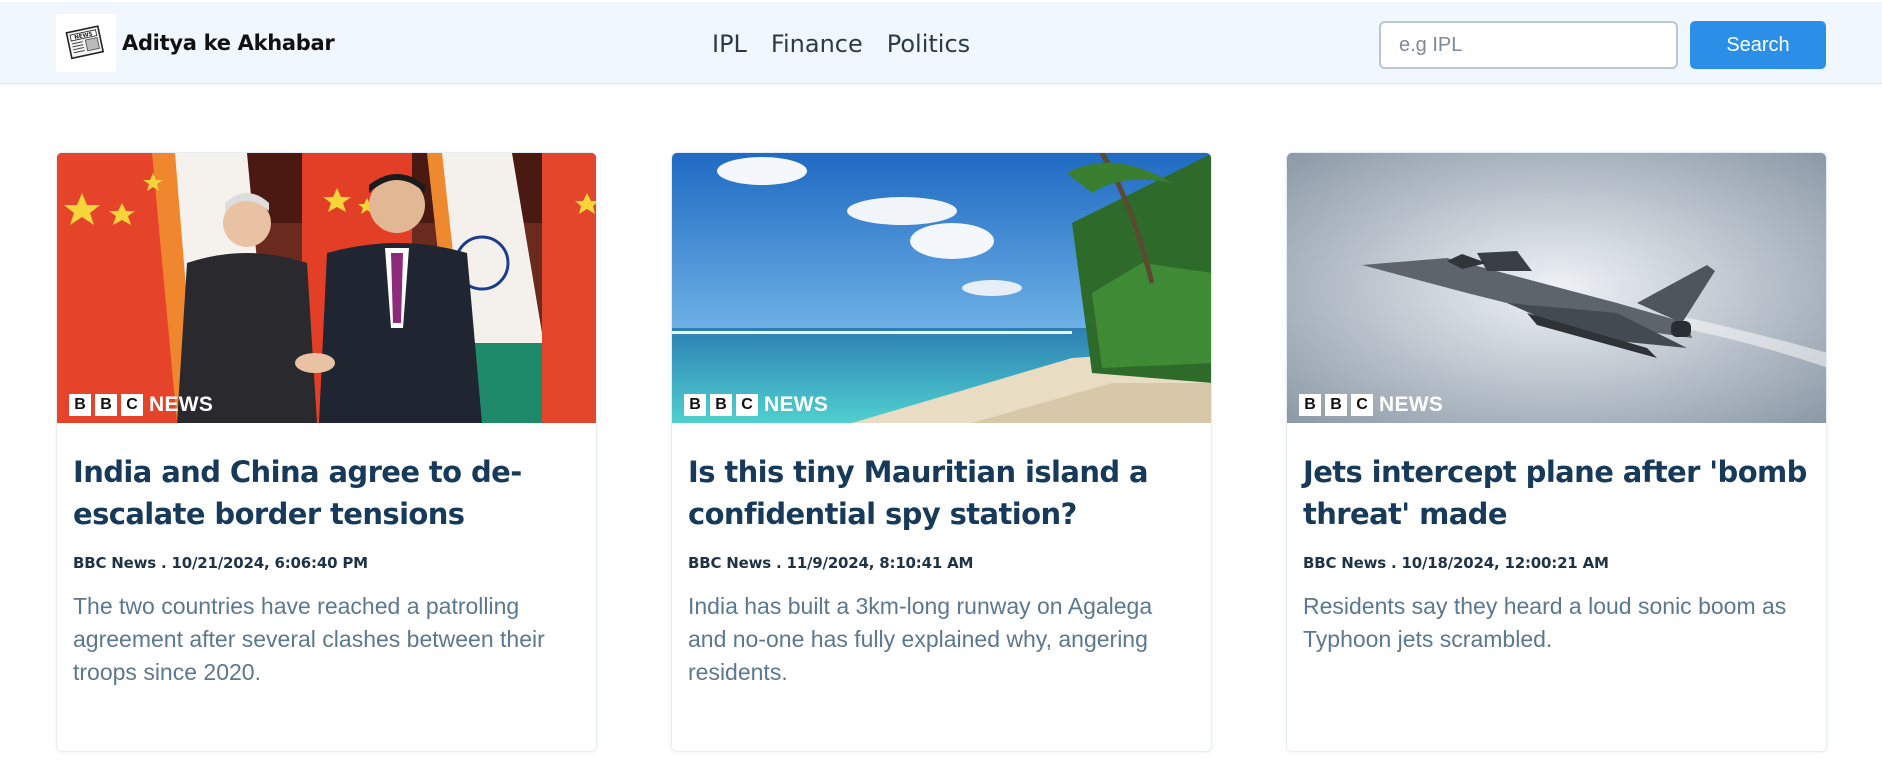  Describe the element at coordinates (1456, 563) in the screenshot. I see `article-meta: BBC News . 10/18/2024, 12:00:21 AM` at that location.